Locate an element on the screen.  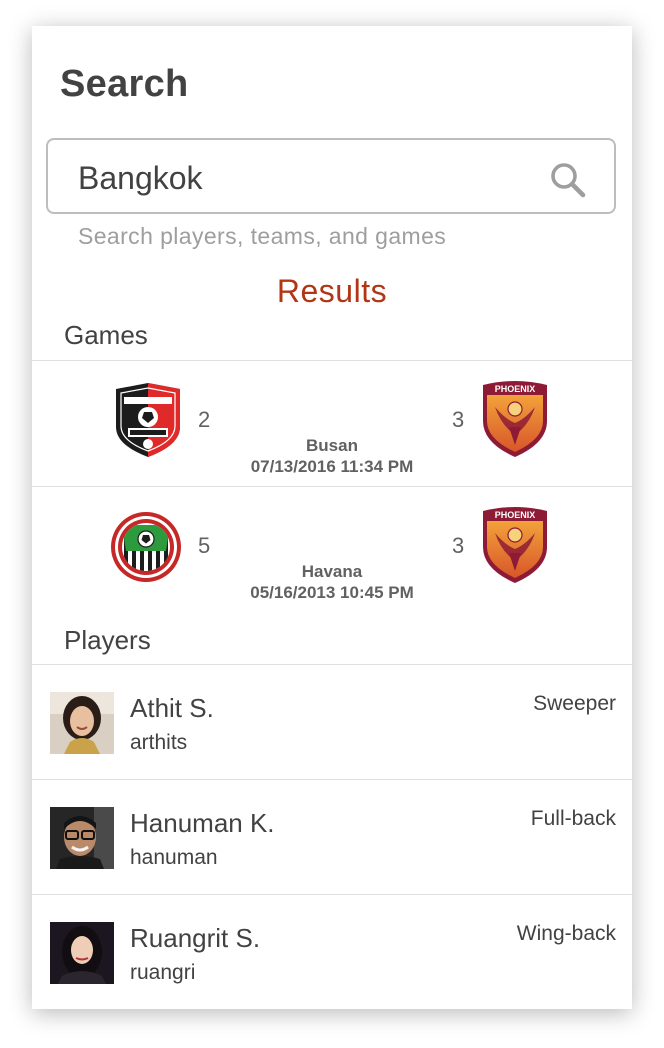
player-position: Wing-back is located at coordinates (566, 933).